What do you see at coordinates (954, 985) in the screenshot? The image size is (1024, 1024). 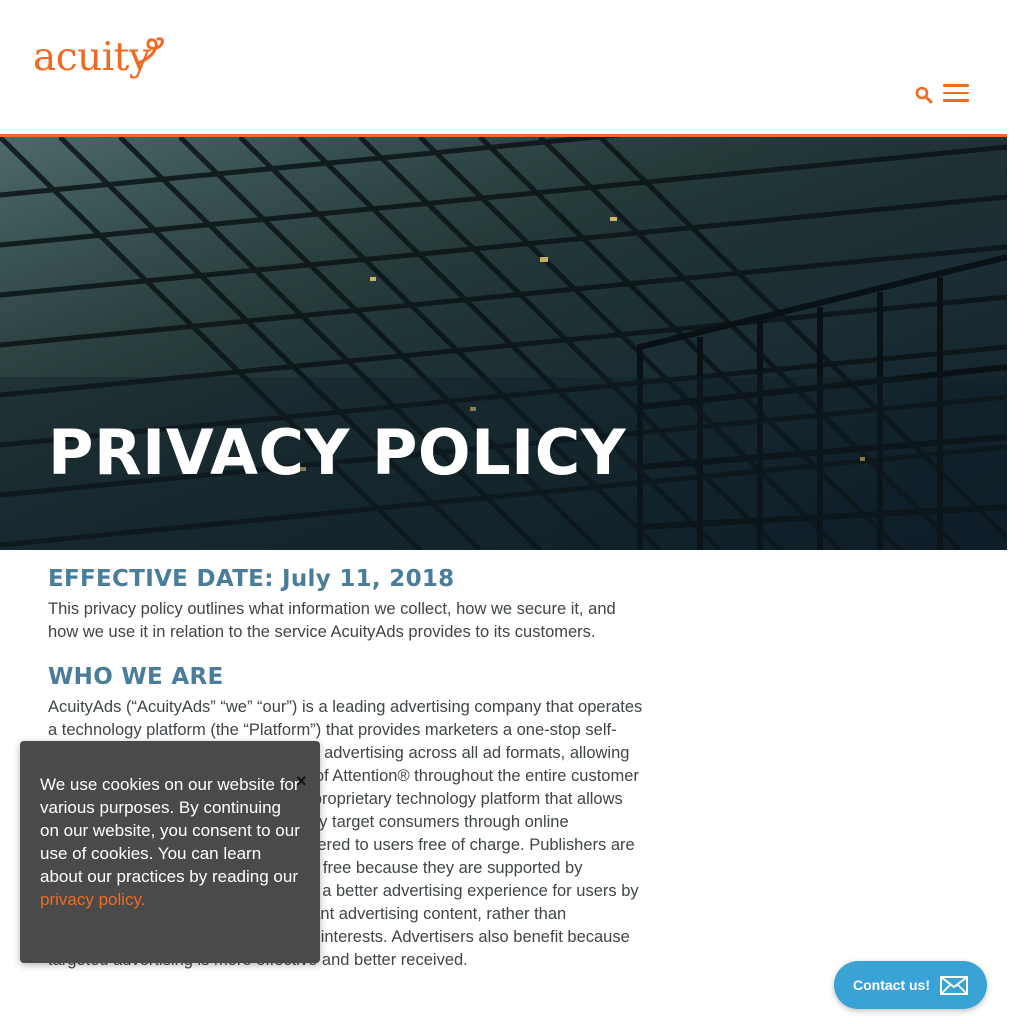 I see `envelope-icon` at bounding box center [954, 985].